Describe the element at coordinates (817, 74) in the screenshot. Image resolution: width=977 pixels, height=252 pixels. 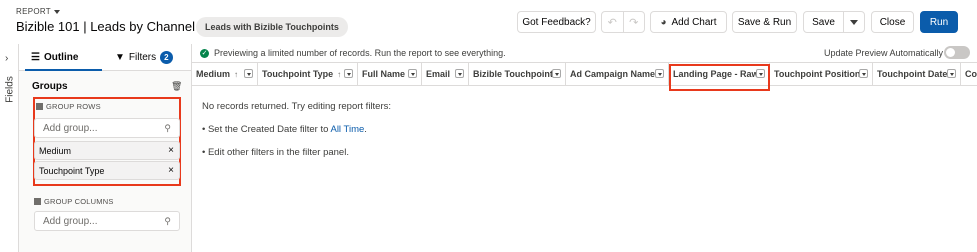
I see `column-header-label: Touchpoint Position` at that location.